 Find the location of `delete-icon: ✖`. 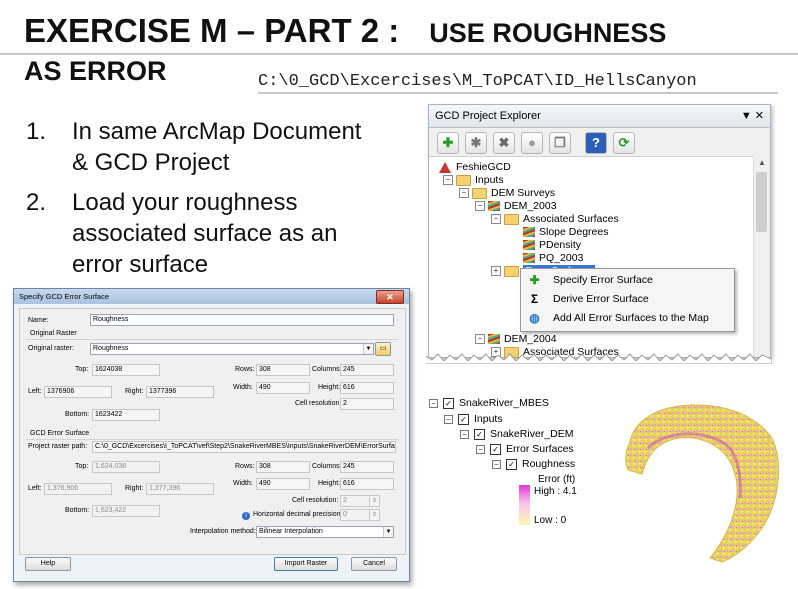

delete-icon: ✖ is located at coordinates (504, 143).